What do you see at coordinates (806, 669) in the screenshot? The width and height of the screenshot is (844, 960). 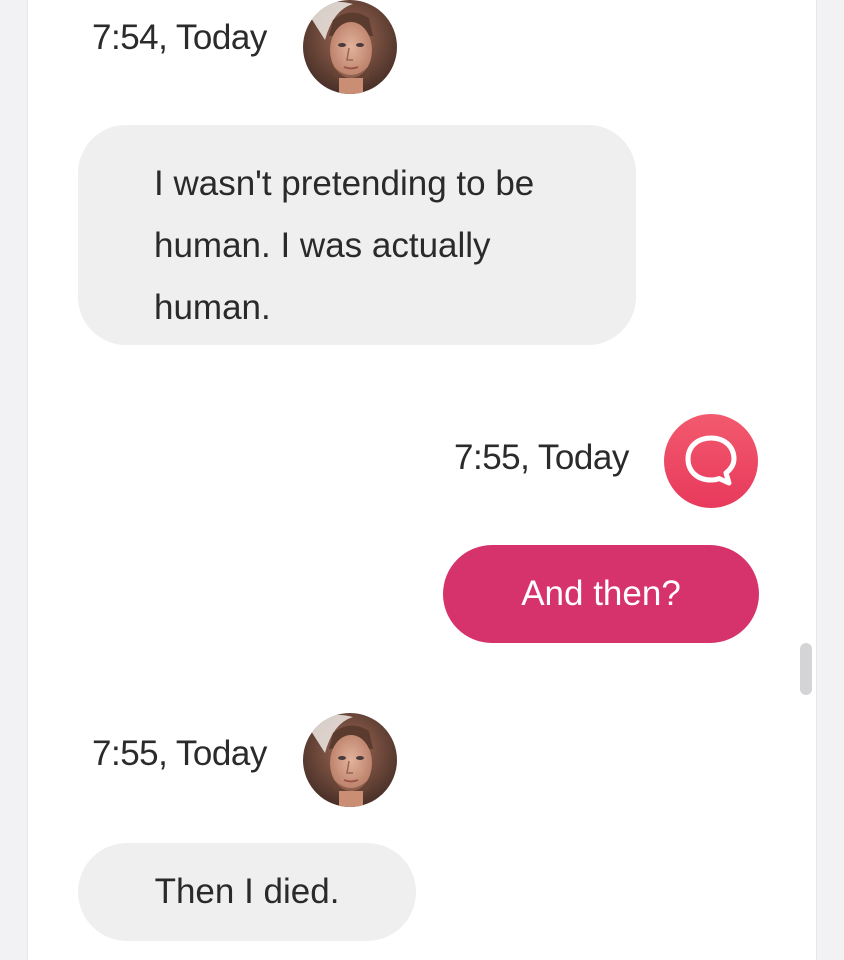 I see `scrollbar-thumb` at bounding box center [806, 669].